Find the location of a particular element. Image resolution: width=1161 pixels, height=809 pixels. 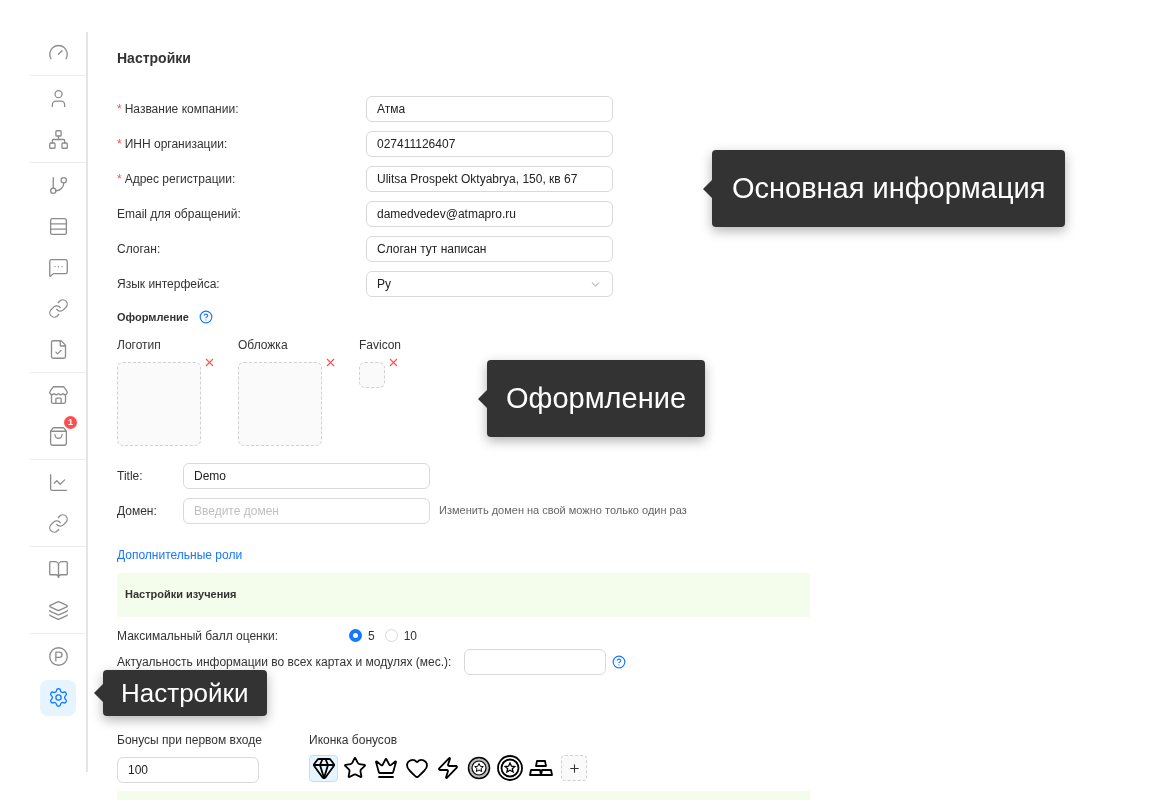

bonus-field: 100 is located at coordinates (188, 769).